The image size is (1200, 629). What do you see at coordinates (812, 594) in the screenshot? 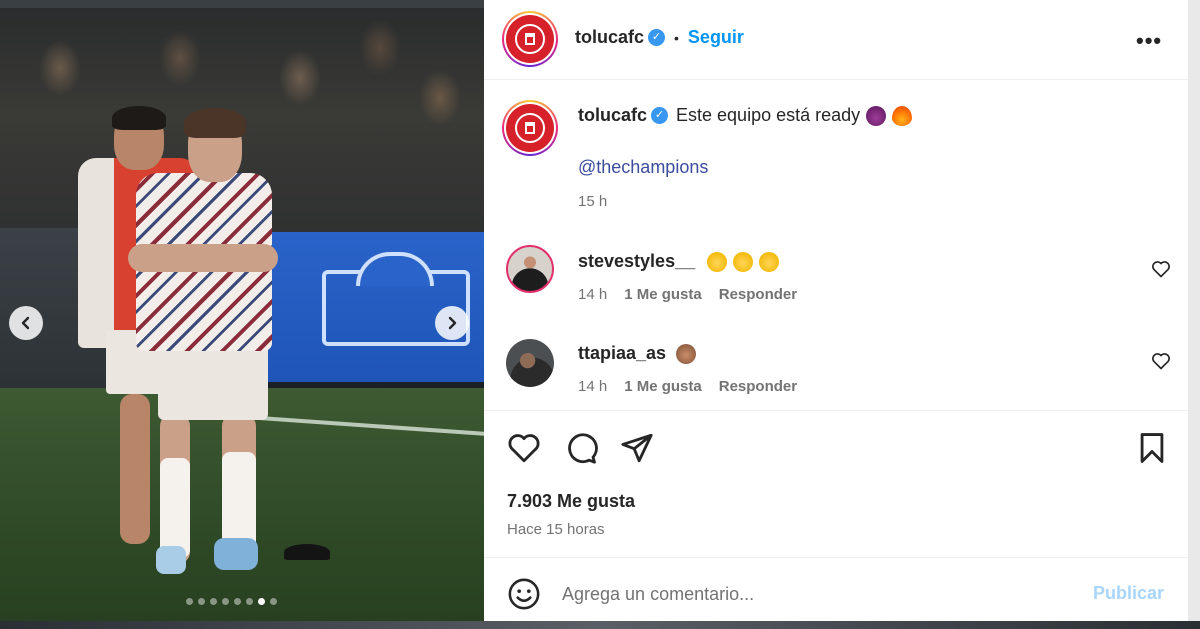
I see `comment-input` at bounding box center [812, 594].